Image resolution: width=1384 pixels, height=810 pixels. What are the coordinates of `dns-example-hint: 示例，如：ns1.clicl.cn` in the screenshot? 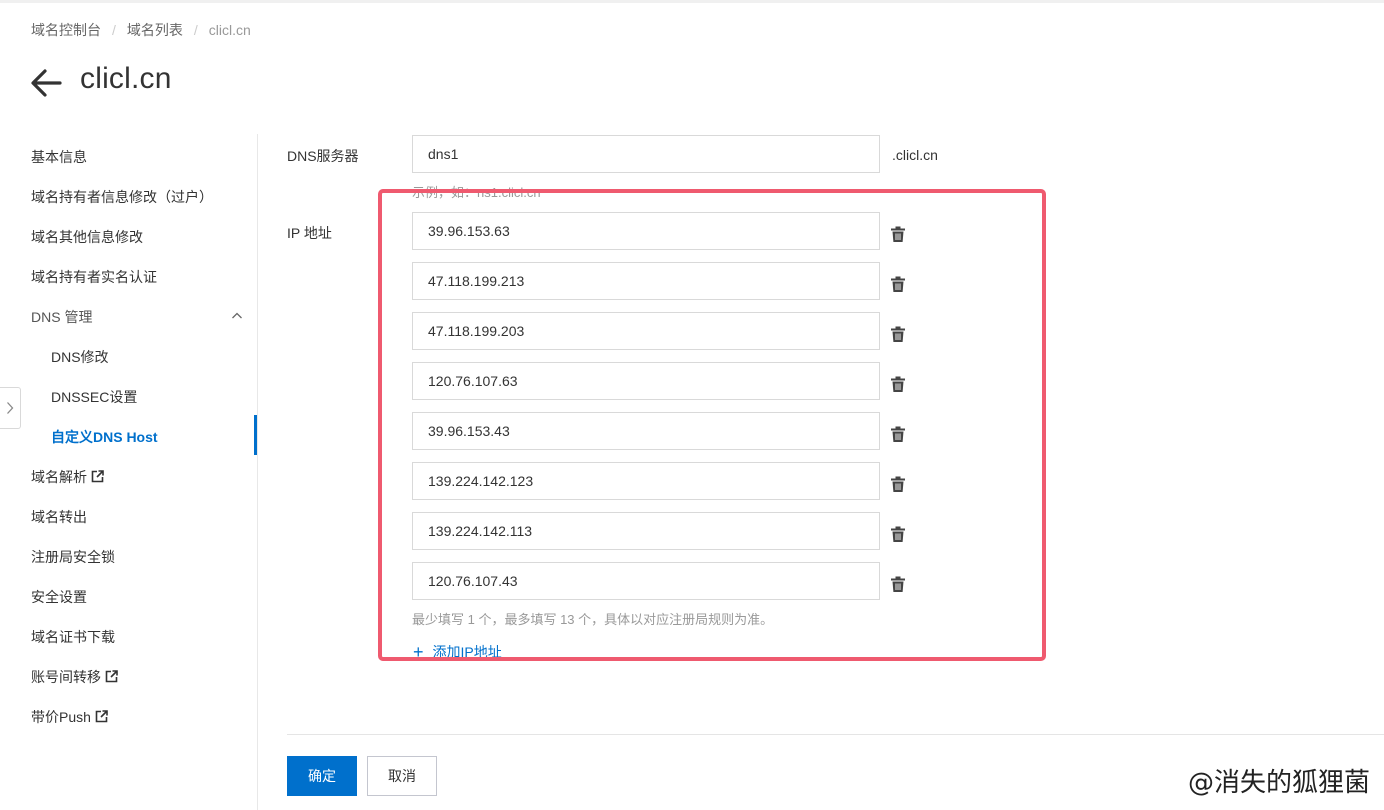 It's located at (476, 192).